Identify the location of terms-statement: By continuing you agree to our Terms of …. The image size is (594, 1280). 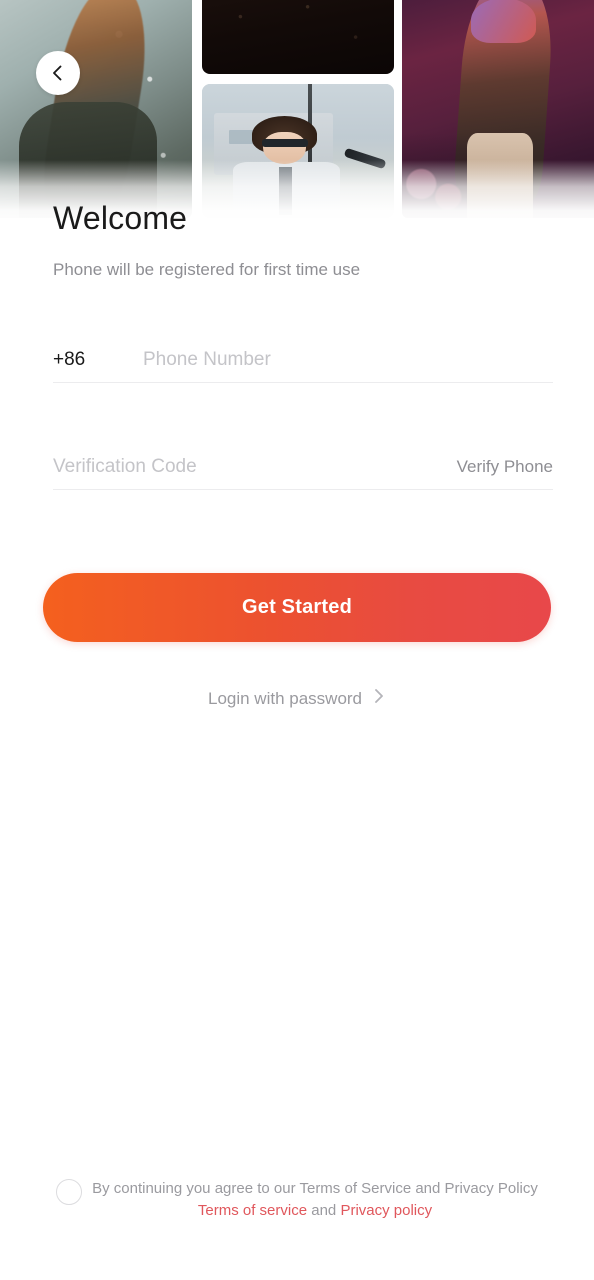
(315, 1188).